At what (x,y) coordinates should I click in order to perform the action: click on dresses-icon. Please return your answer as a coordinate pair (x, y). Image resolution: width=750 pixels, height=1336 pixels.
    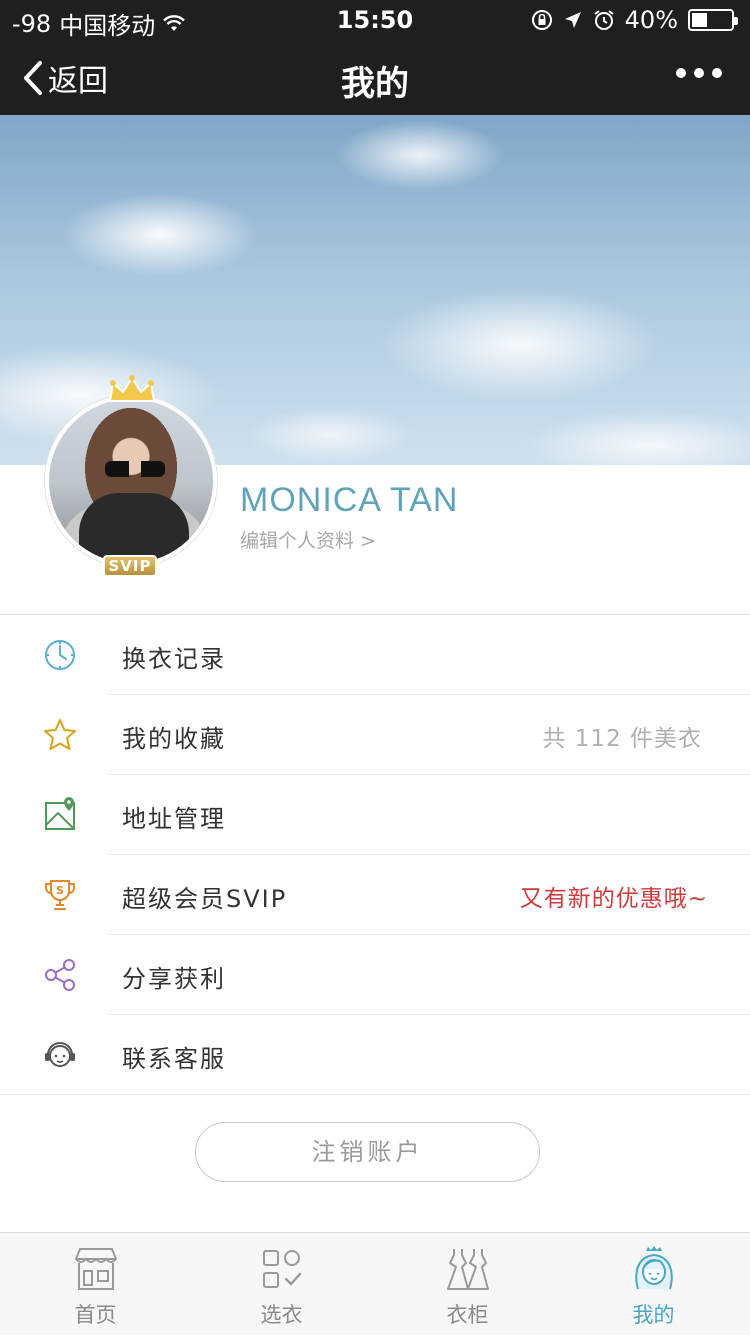
    Looking at the image, I should click on (468, 1269).